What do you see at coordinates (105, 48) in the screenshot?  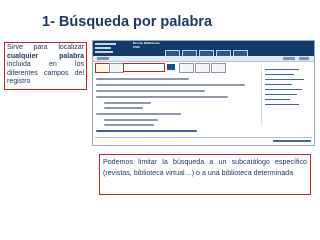 I see `library-logo-icon` at bounding box center [105, 48].